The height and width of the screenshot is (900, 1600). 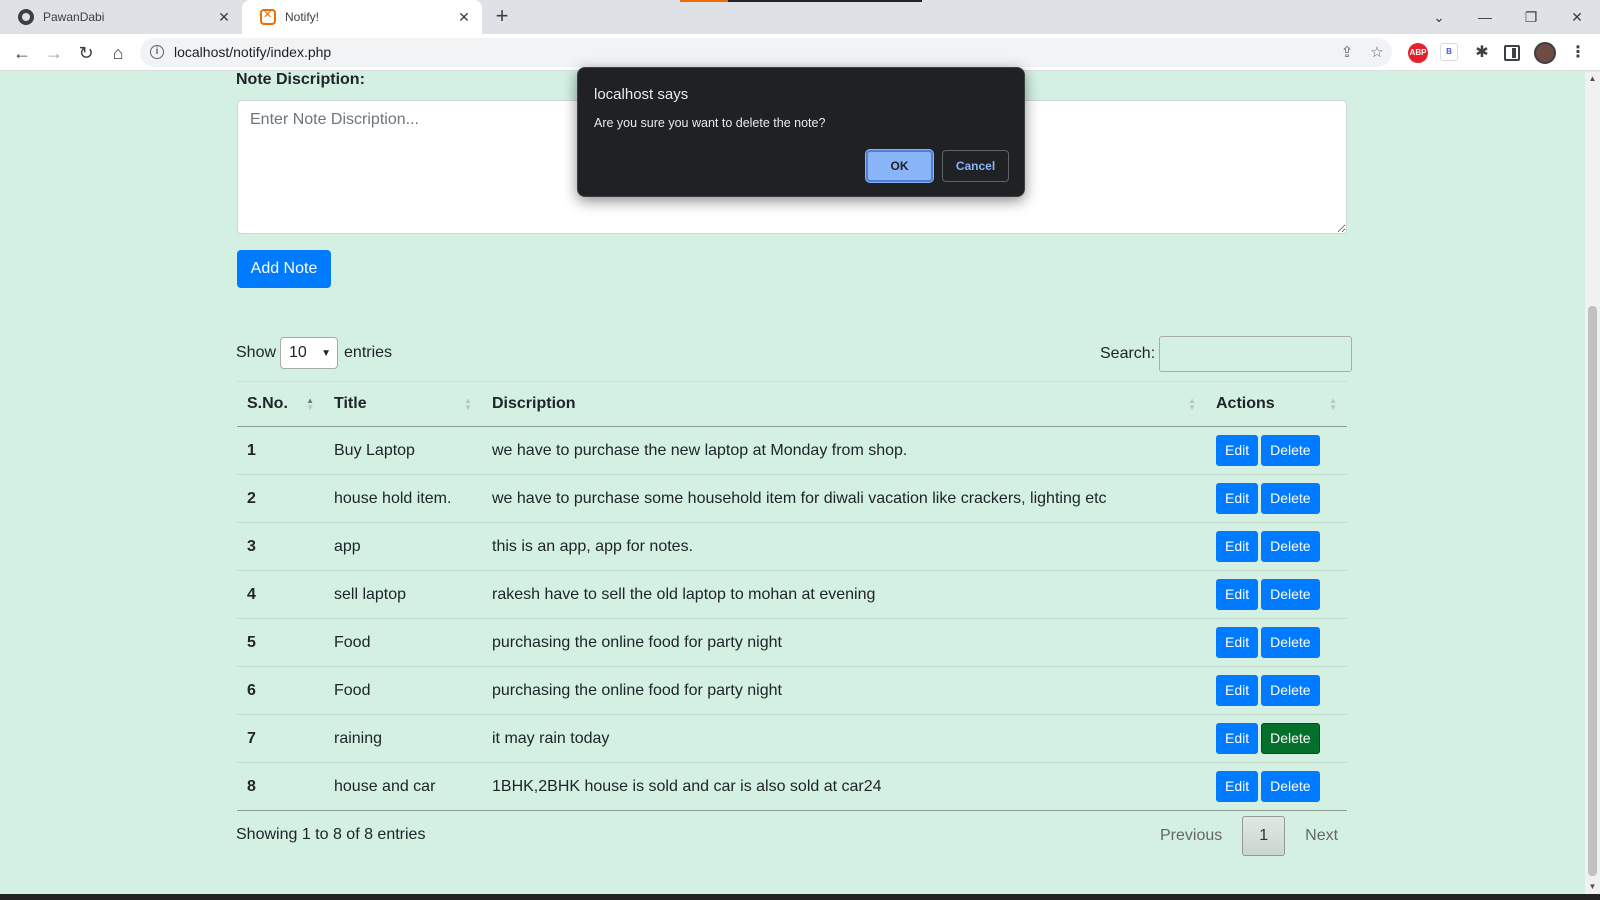 I want to click on address-bar: i localhost/notify/index.php ⇪ ☆, so click(x=766, y=52).